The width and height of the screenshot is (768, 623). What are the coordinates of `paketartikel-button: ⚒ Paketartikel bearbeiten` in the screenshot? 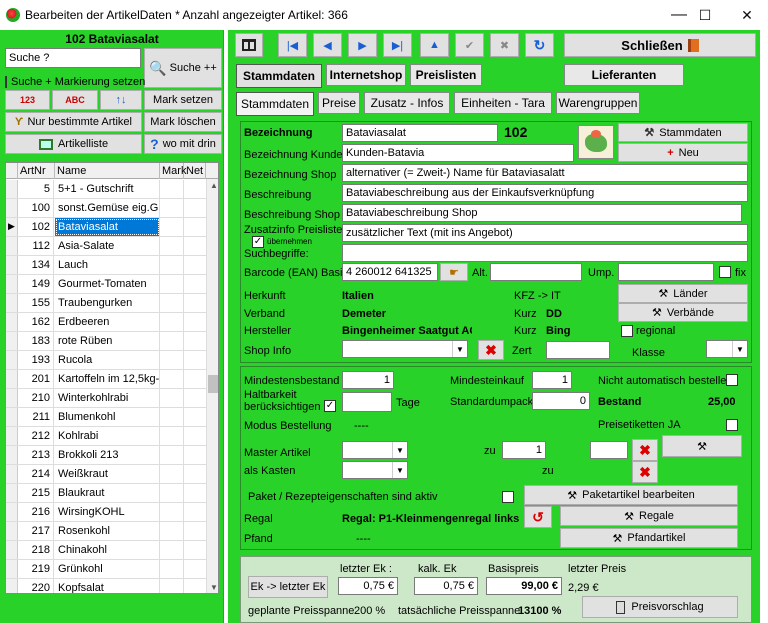 It's located at (631, 495).